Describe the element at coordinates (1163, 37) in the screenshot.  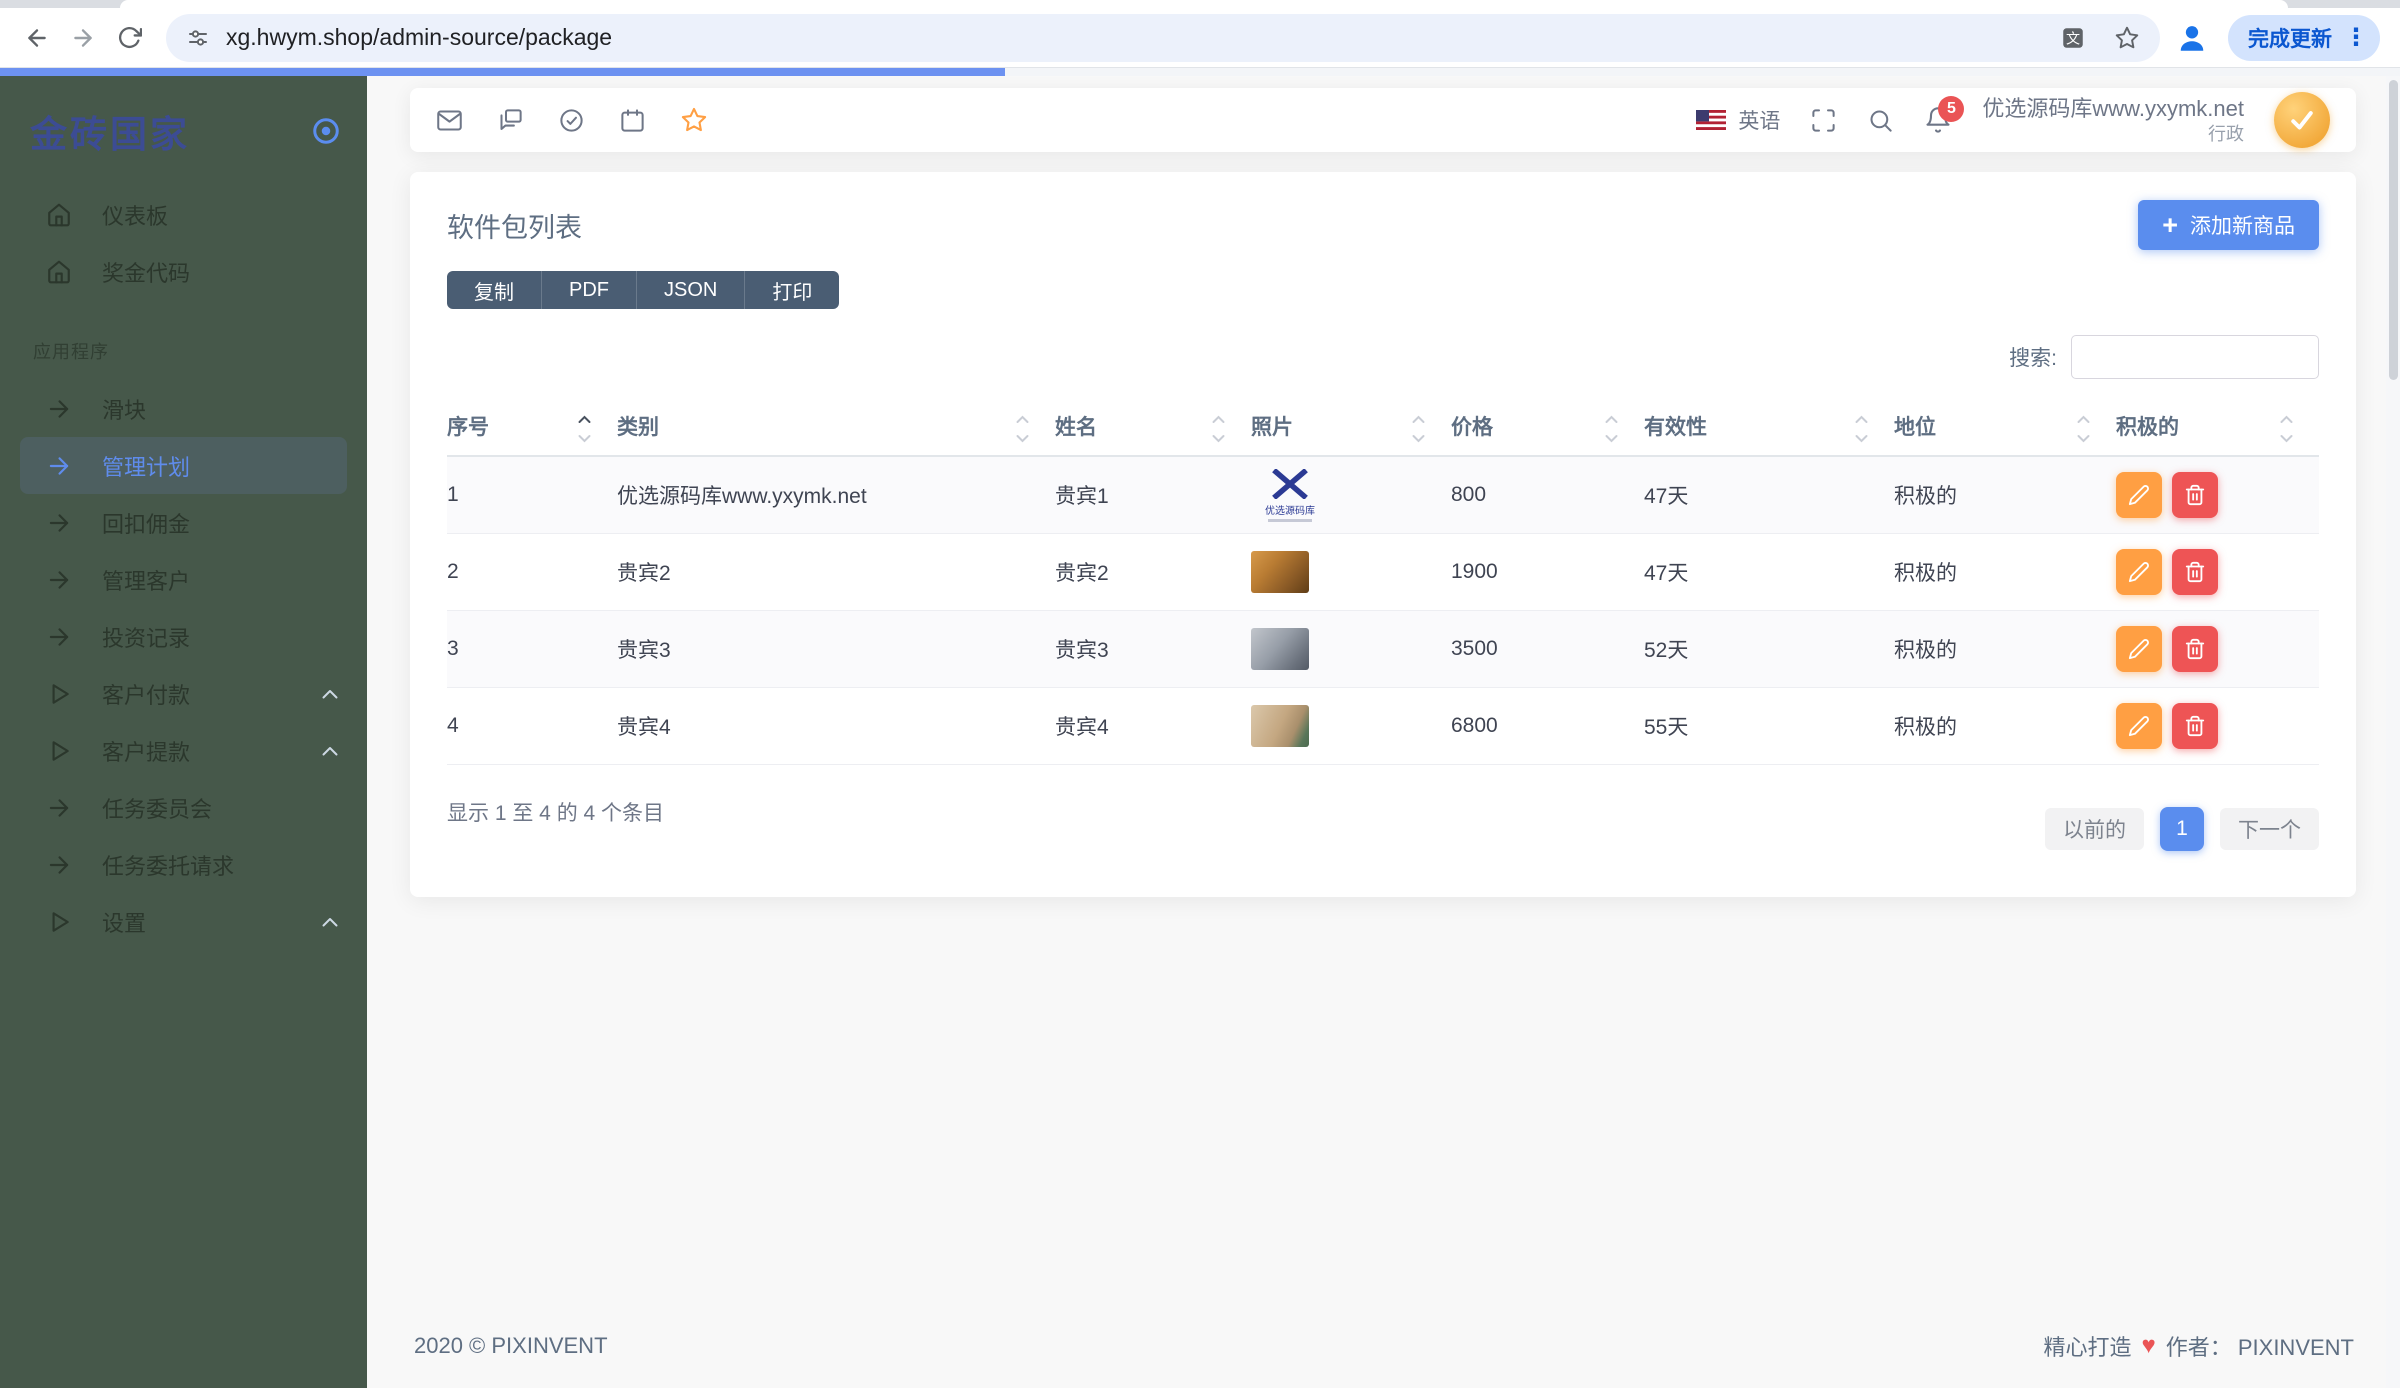
I see `address-bar: xg.hwym.shop/admin-source/package 文` at that location.